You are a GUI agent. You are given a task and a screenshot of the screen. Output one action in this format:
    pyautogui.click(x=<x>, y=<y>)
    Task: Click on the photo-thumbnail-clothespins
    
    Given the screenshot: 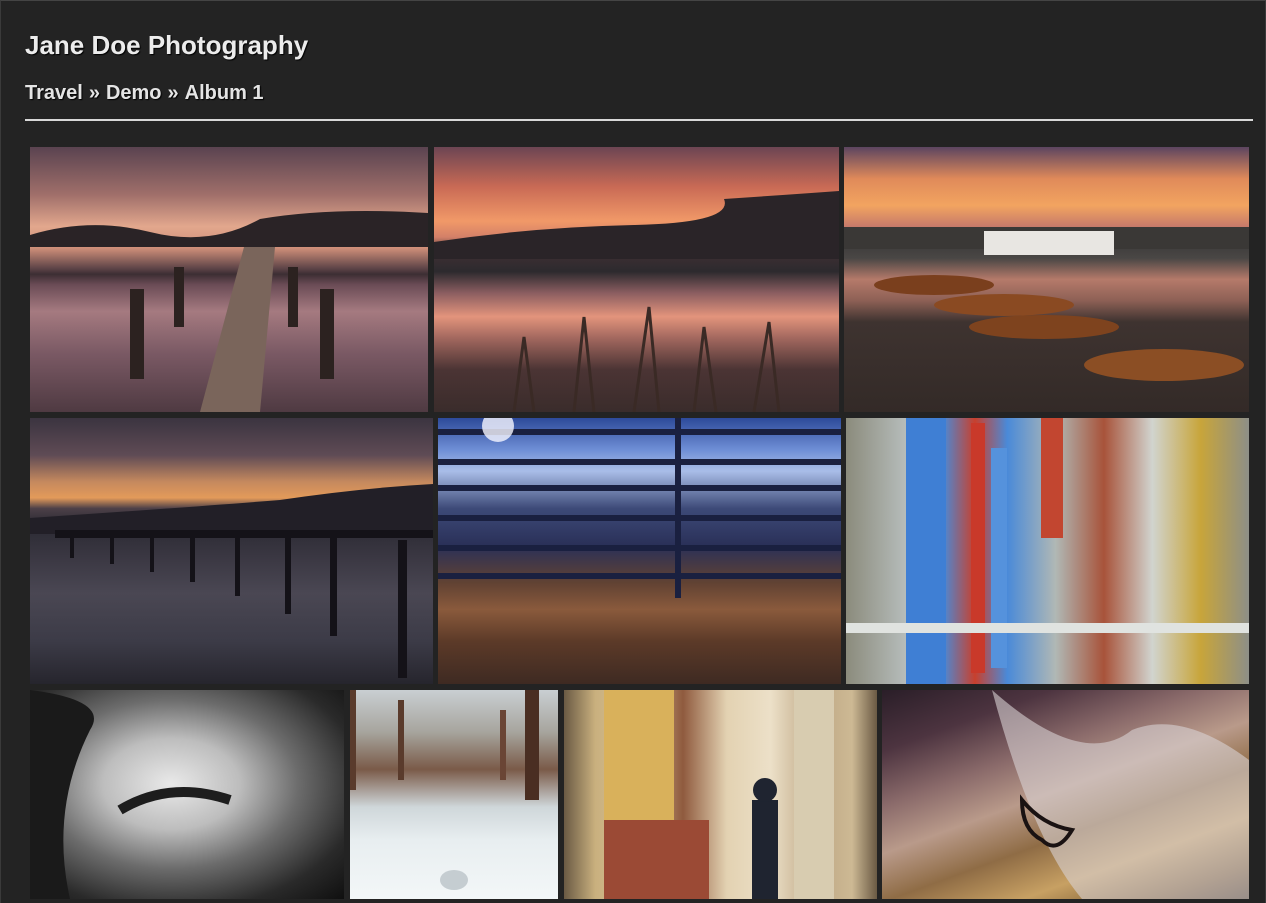 What is the action you would take?
    pyautogui.click(x=1047, y=551)
    